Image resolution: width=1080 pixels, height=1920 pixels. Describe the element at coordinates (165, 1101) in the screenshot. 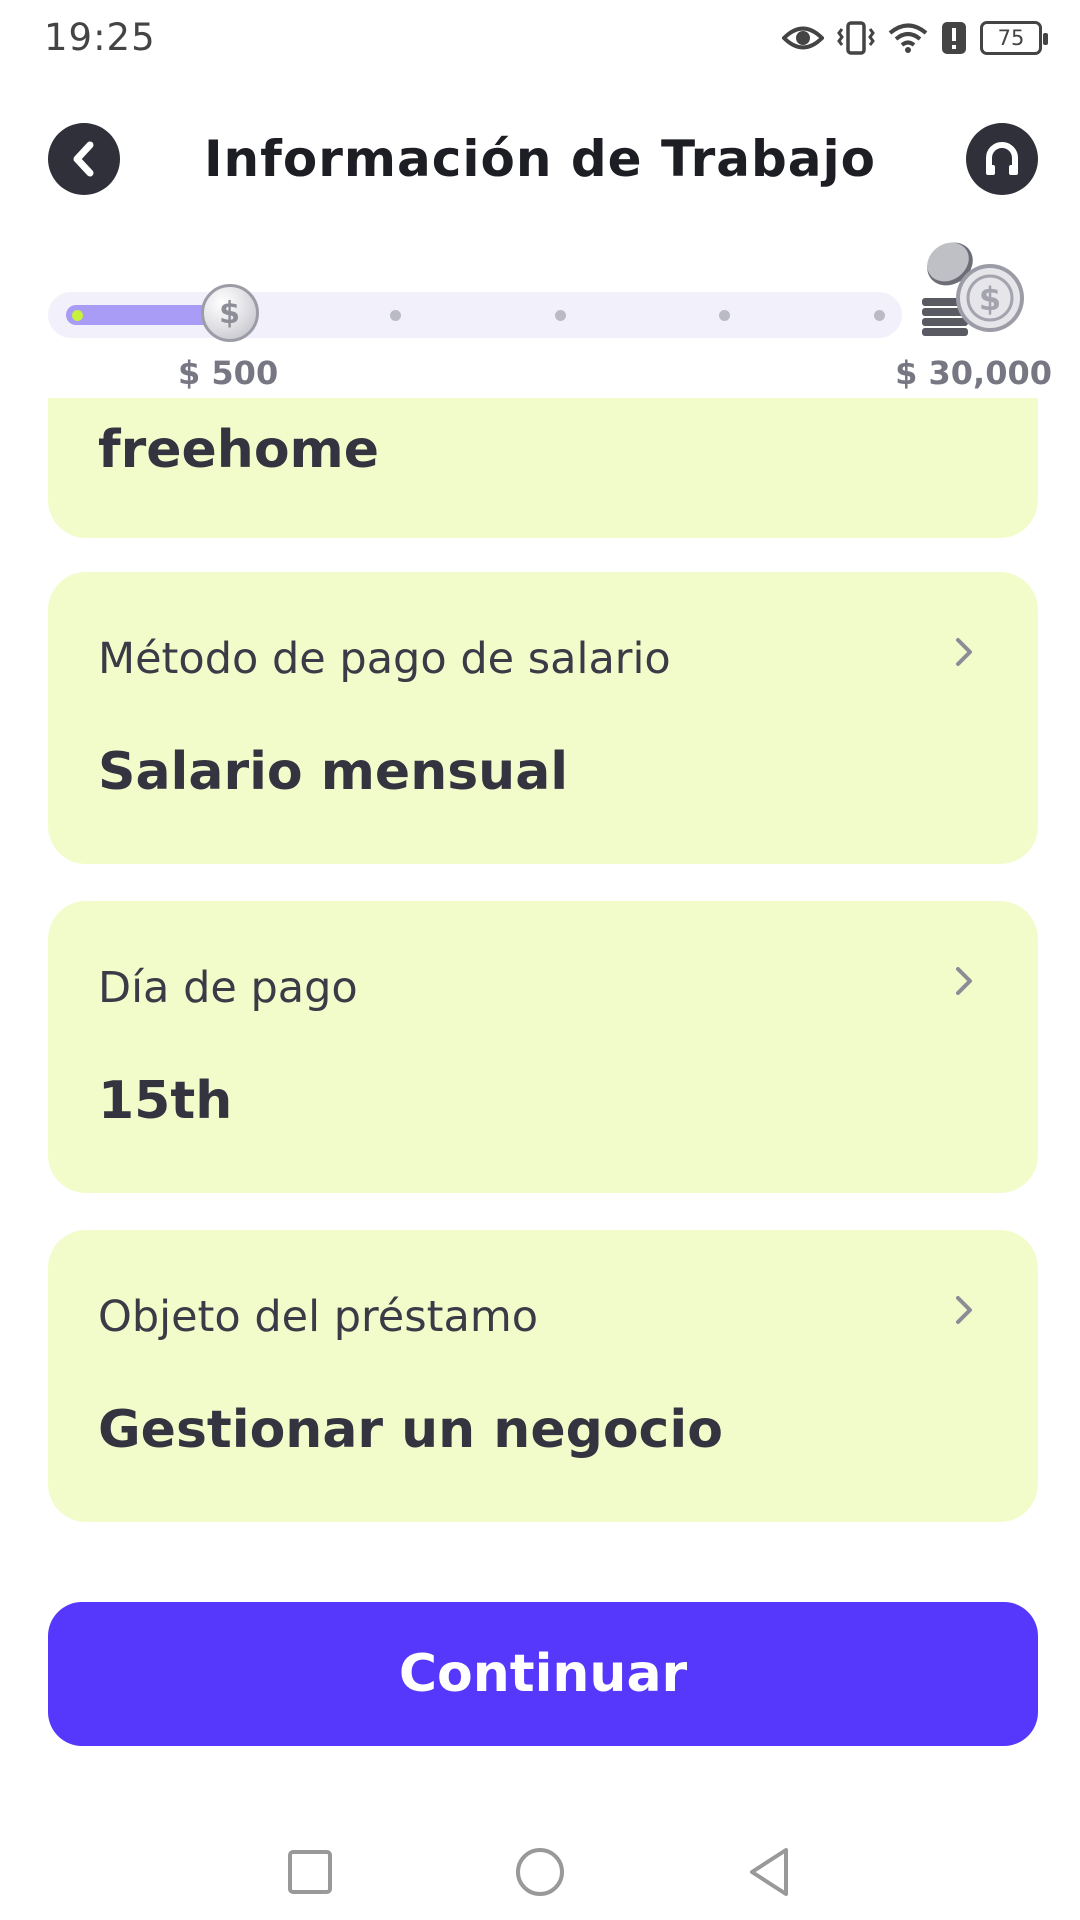

I see `payday-value: 15th` at that location.